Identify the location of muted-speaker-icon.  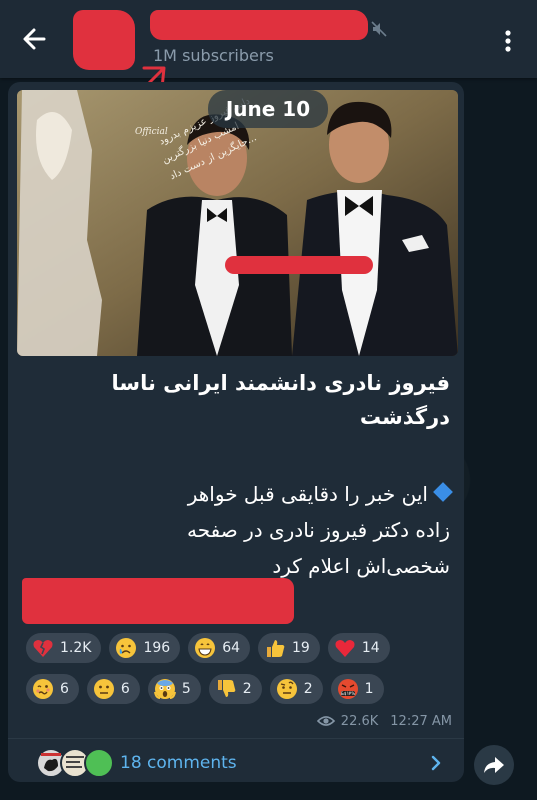
(379, 29).